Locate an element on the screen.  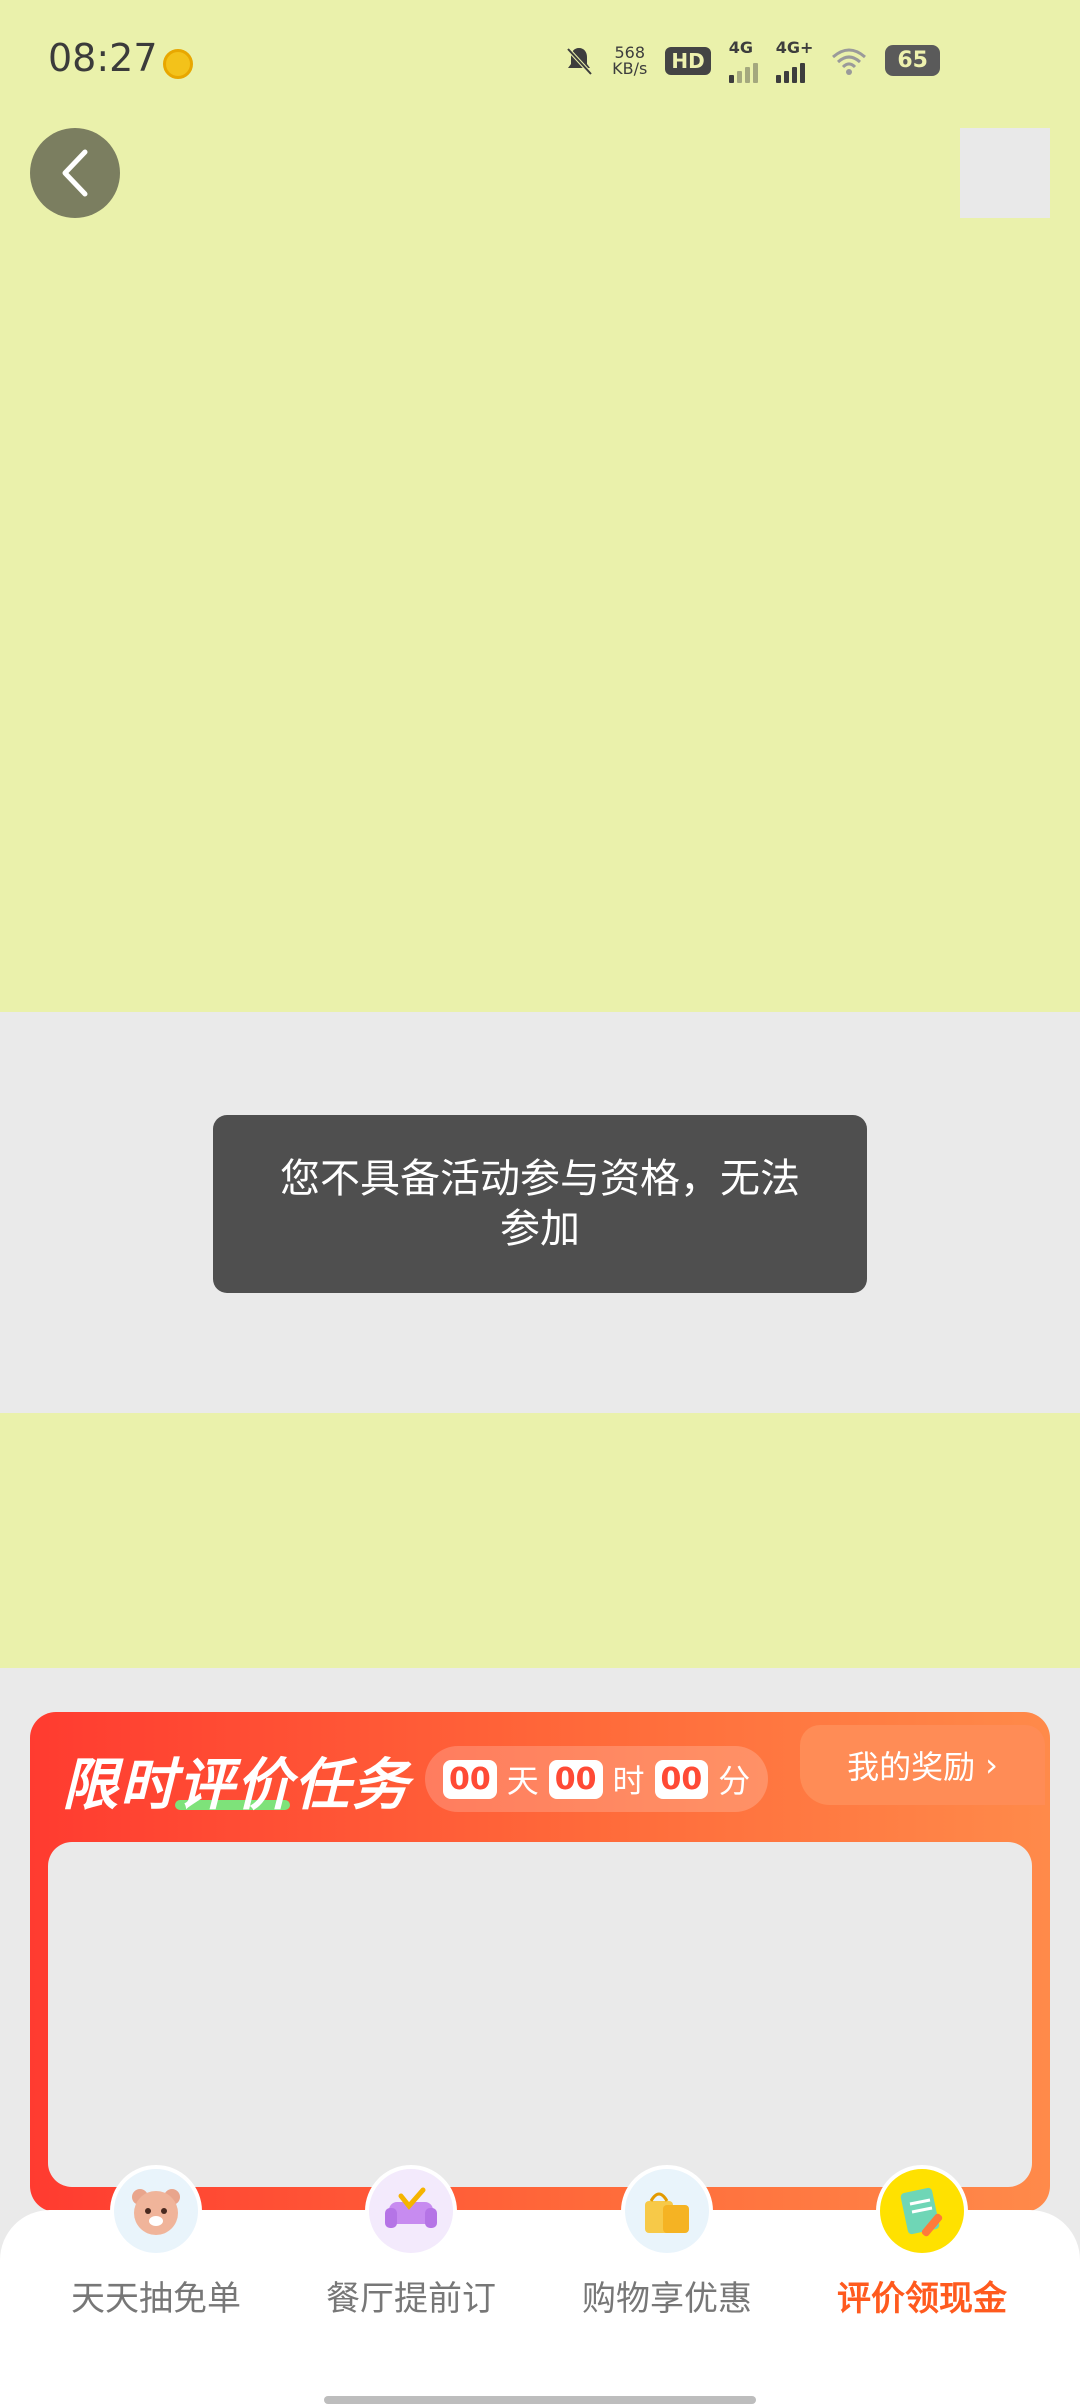
nav-item-review-cash: 评价领现金 is located at coordinates (922, 2242).